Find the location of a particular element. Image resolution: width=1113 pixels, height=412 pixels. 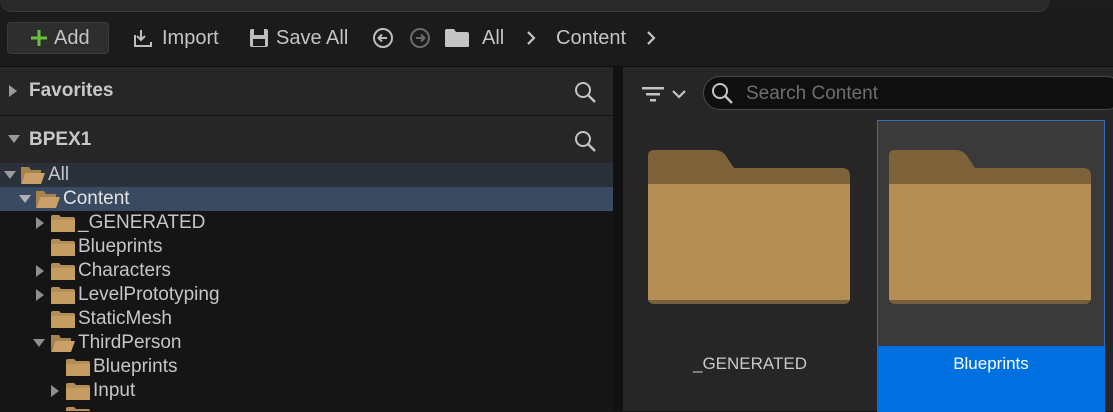

project-label: BPEX1 is located at coordinates (60, 139).